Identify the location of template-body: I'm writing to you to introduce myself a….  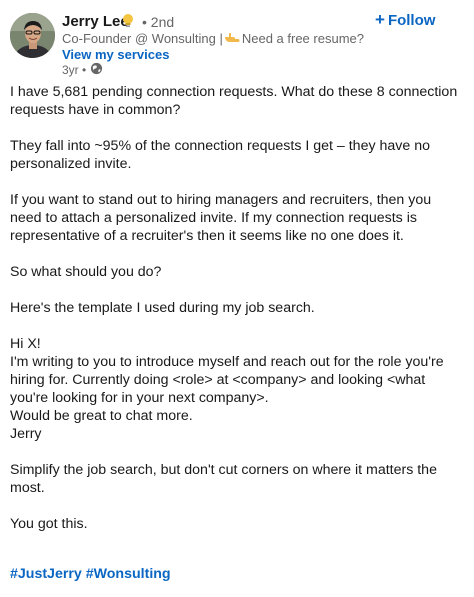
(227, 380).